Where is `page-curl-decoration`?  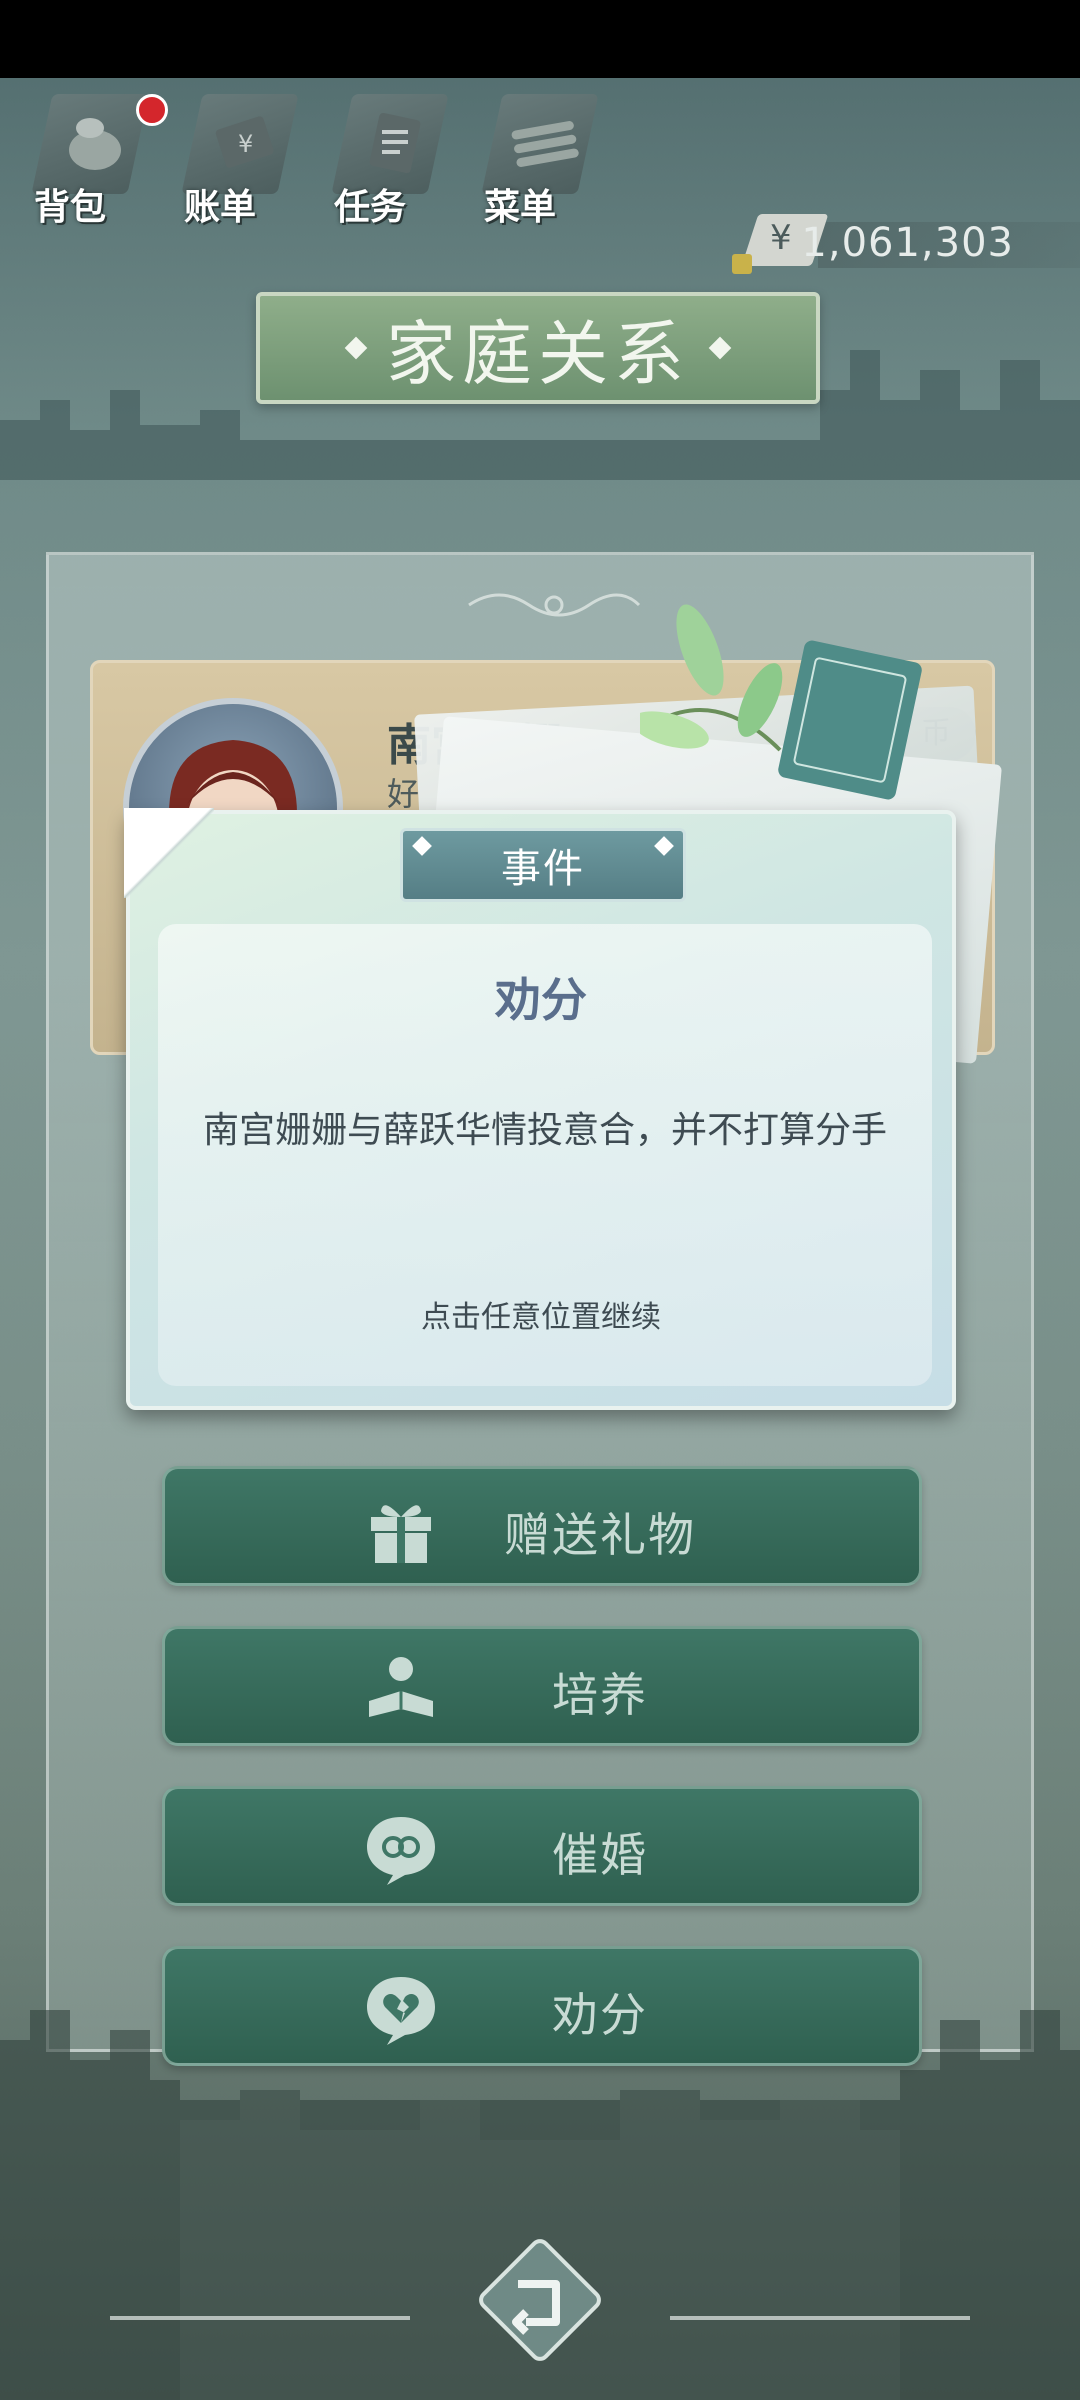 page-curl-decoration is located at coordinates (169, 853).